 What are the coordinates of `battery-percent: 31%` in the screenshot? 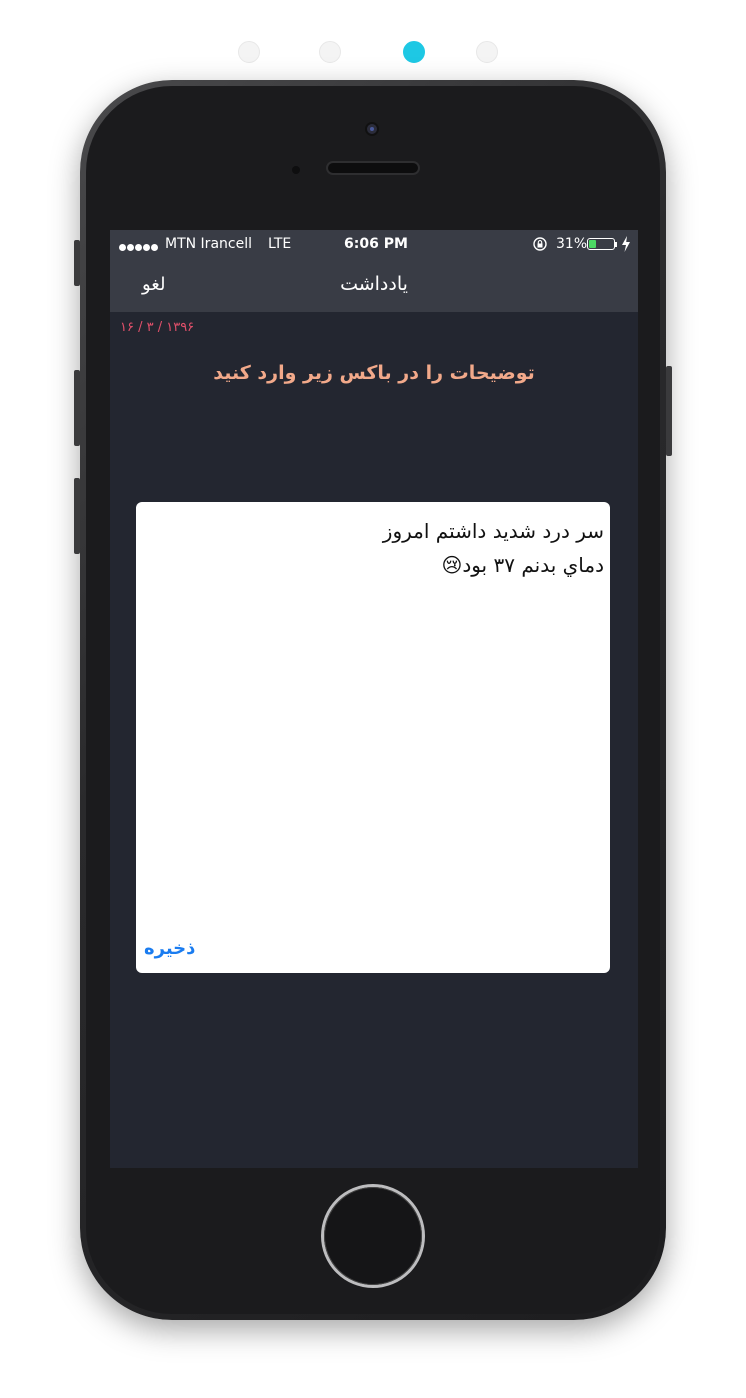 It's located at (572, 244).